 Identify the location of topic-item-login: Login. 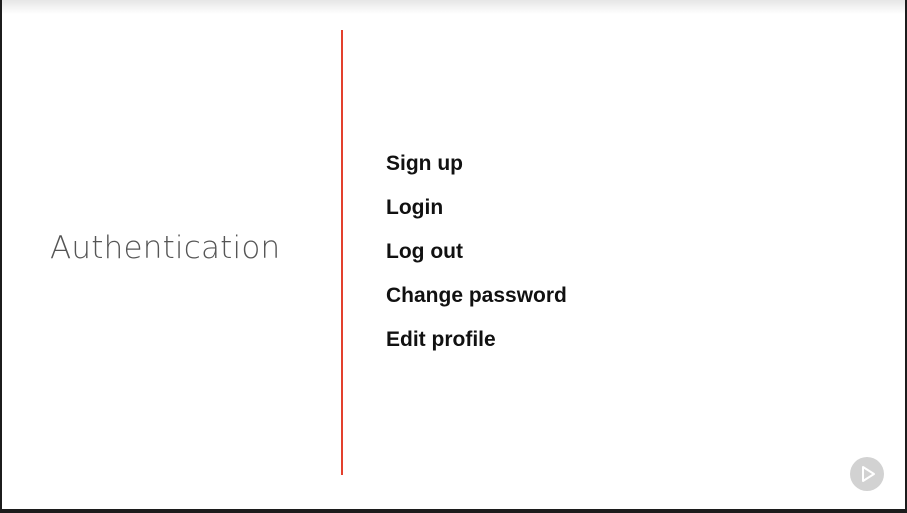
(415, 207).